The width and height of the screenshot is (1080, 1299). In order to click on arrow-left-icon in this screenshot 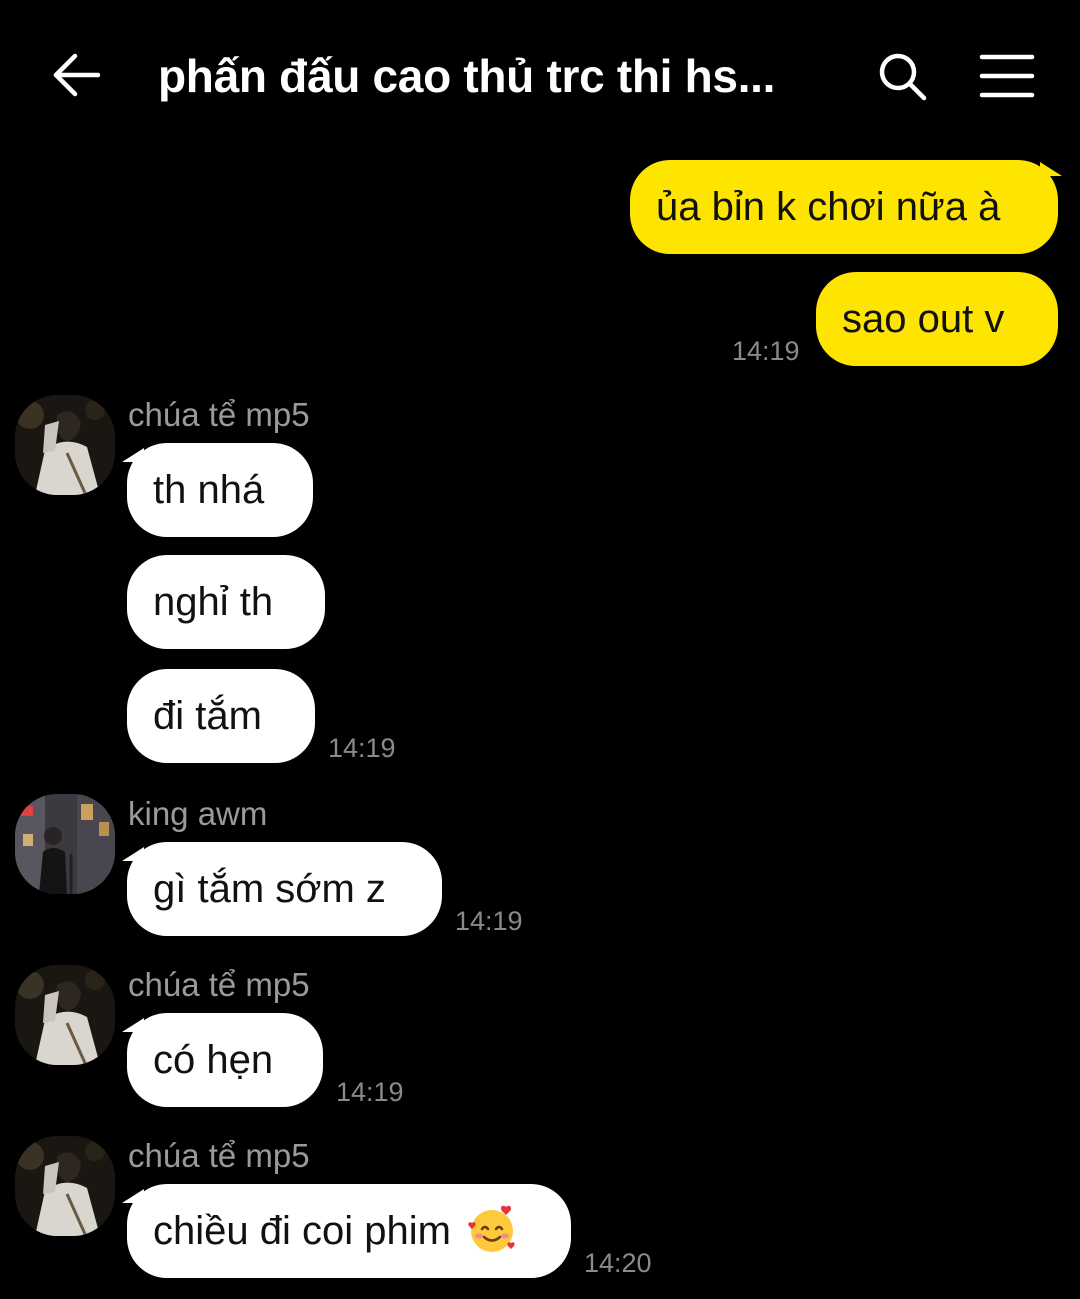, I will do `click(77, 75)`.